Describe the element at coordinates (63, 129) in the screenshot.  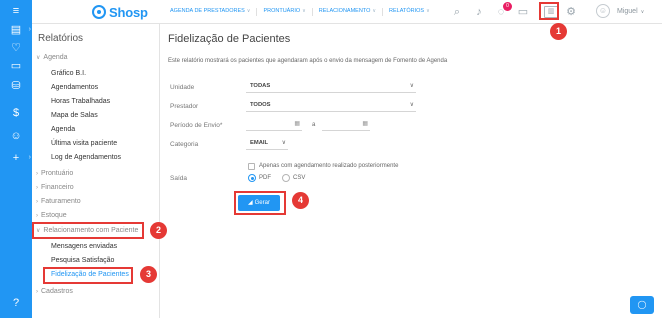
I see `sidebar-item-agenda: Agenda` at that location.